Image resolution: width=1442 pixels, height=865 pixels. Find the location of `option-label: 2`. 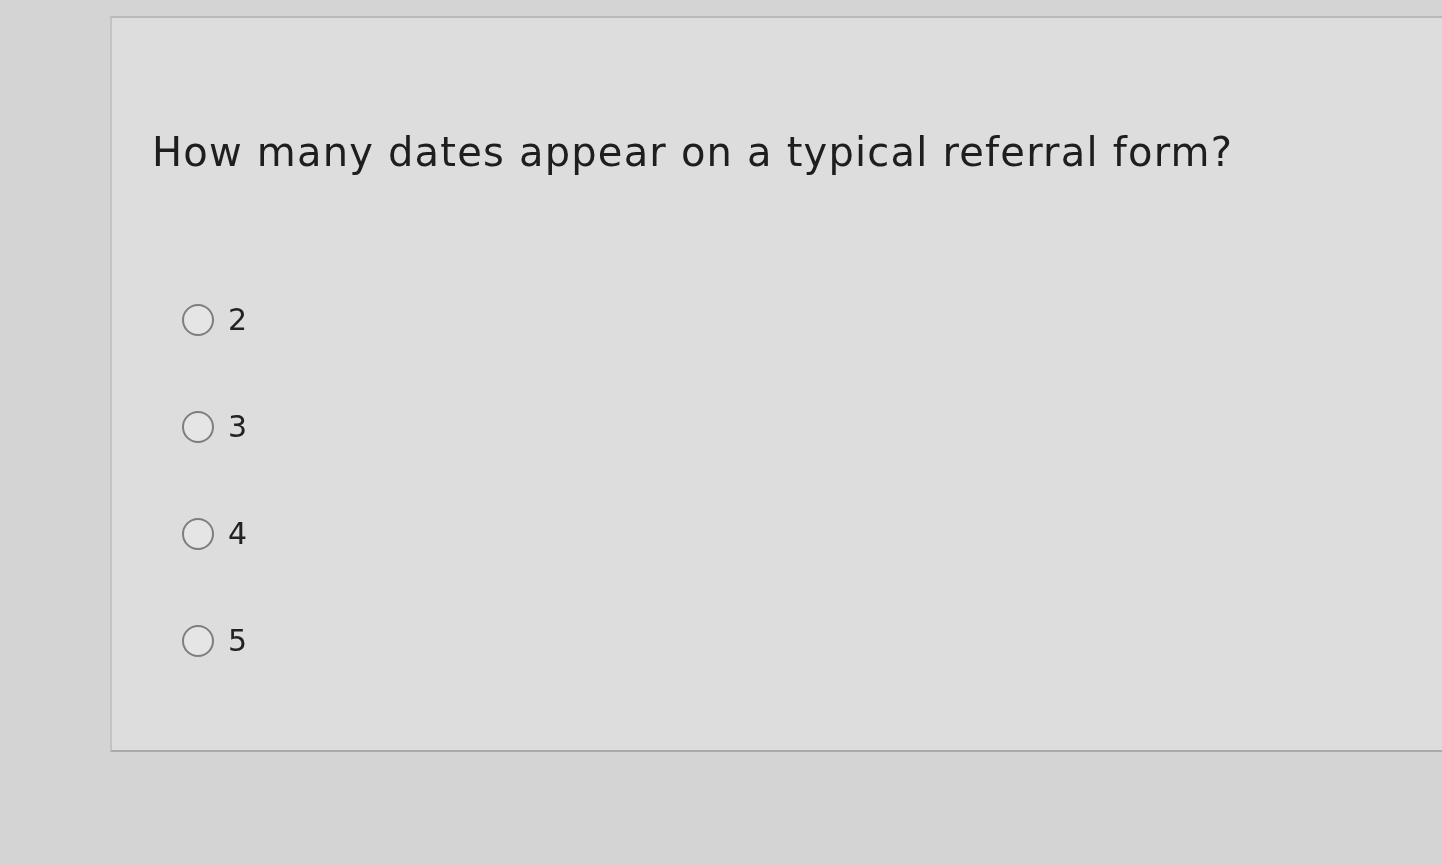

option-label: 2 is located at coordinates (238, 320).